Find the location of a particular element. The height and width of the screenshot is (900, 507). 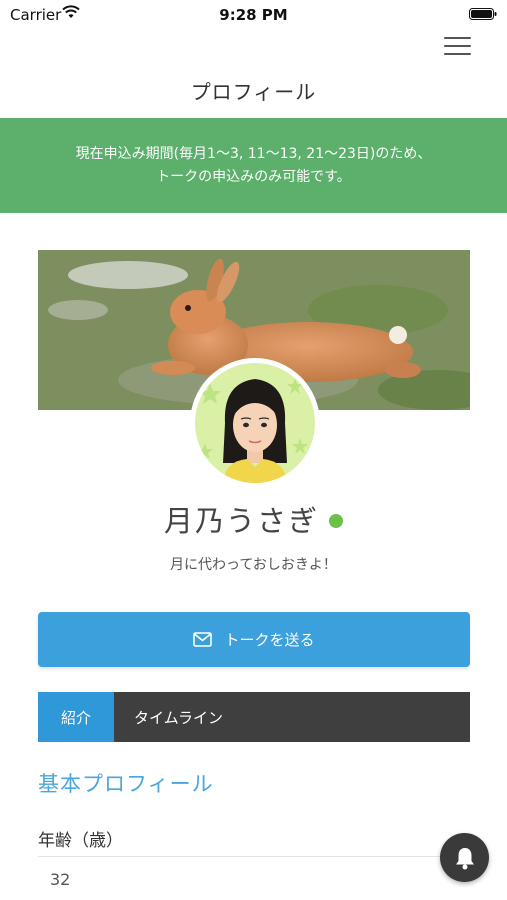

tab-introduction: 紹介 is located at coordinates (76, 717).